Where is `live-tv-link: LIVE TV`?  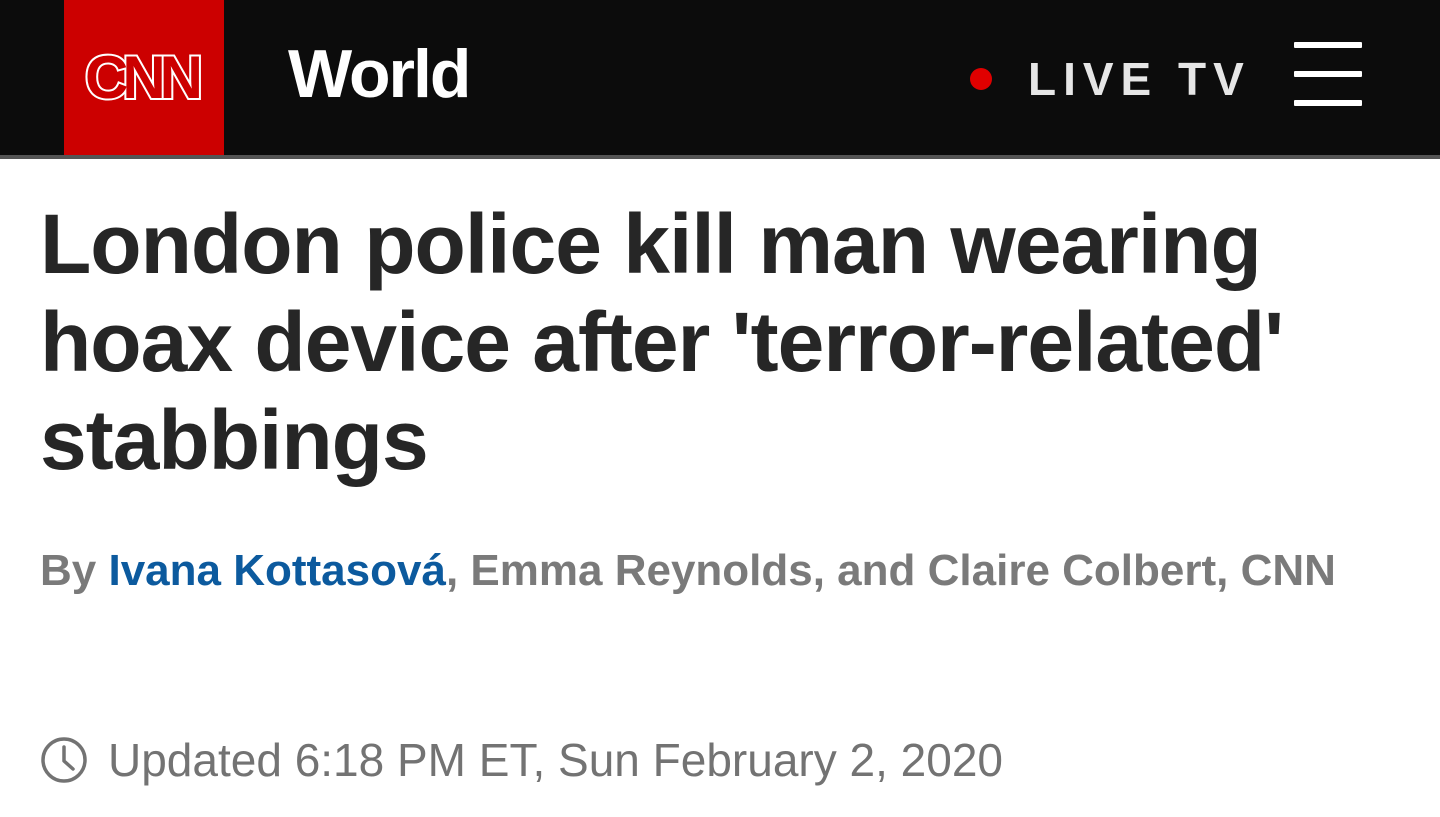 live-tv-link: LIVE TV is located at coordinates (1110, 79).